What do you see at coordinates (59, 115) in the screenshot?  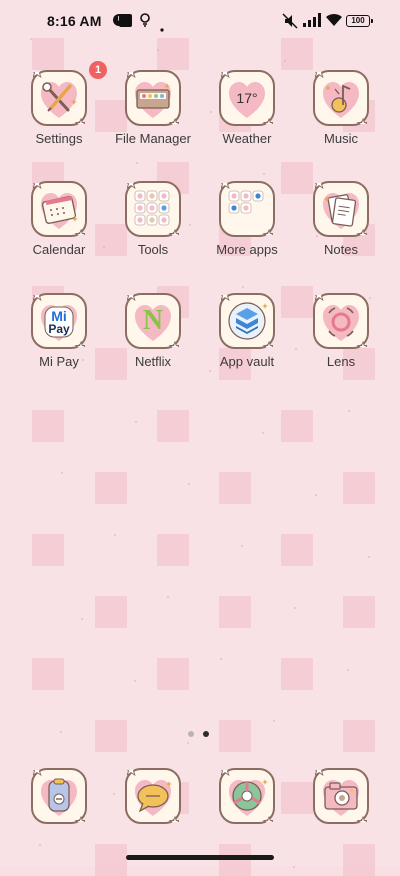 I see `app-settings: Settings 1` at bounding box center [59, 115].